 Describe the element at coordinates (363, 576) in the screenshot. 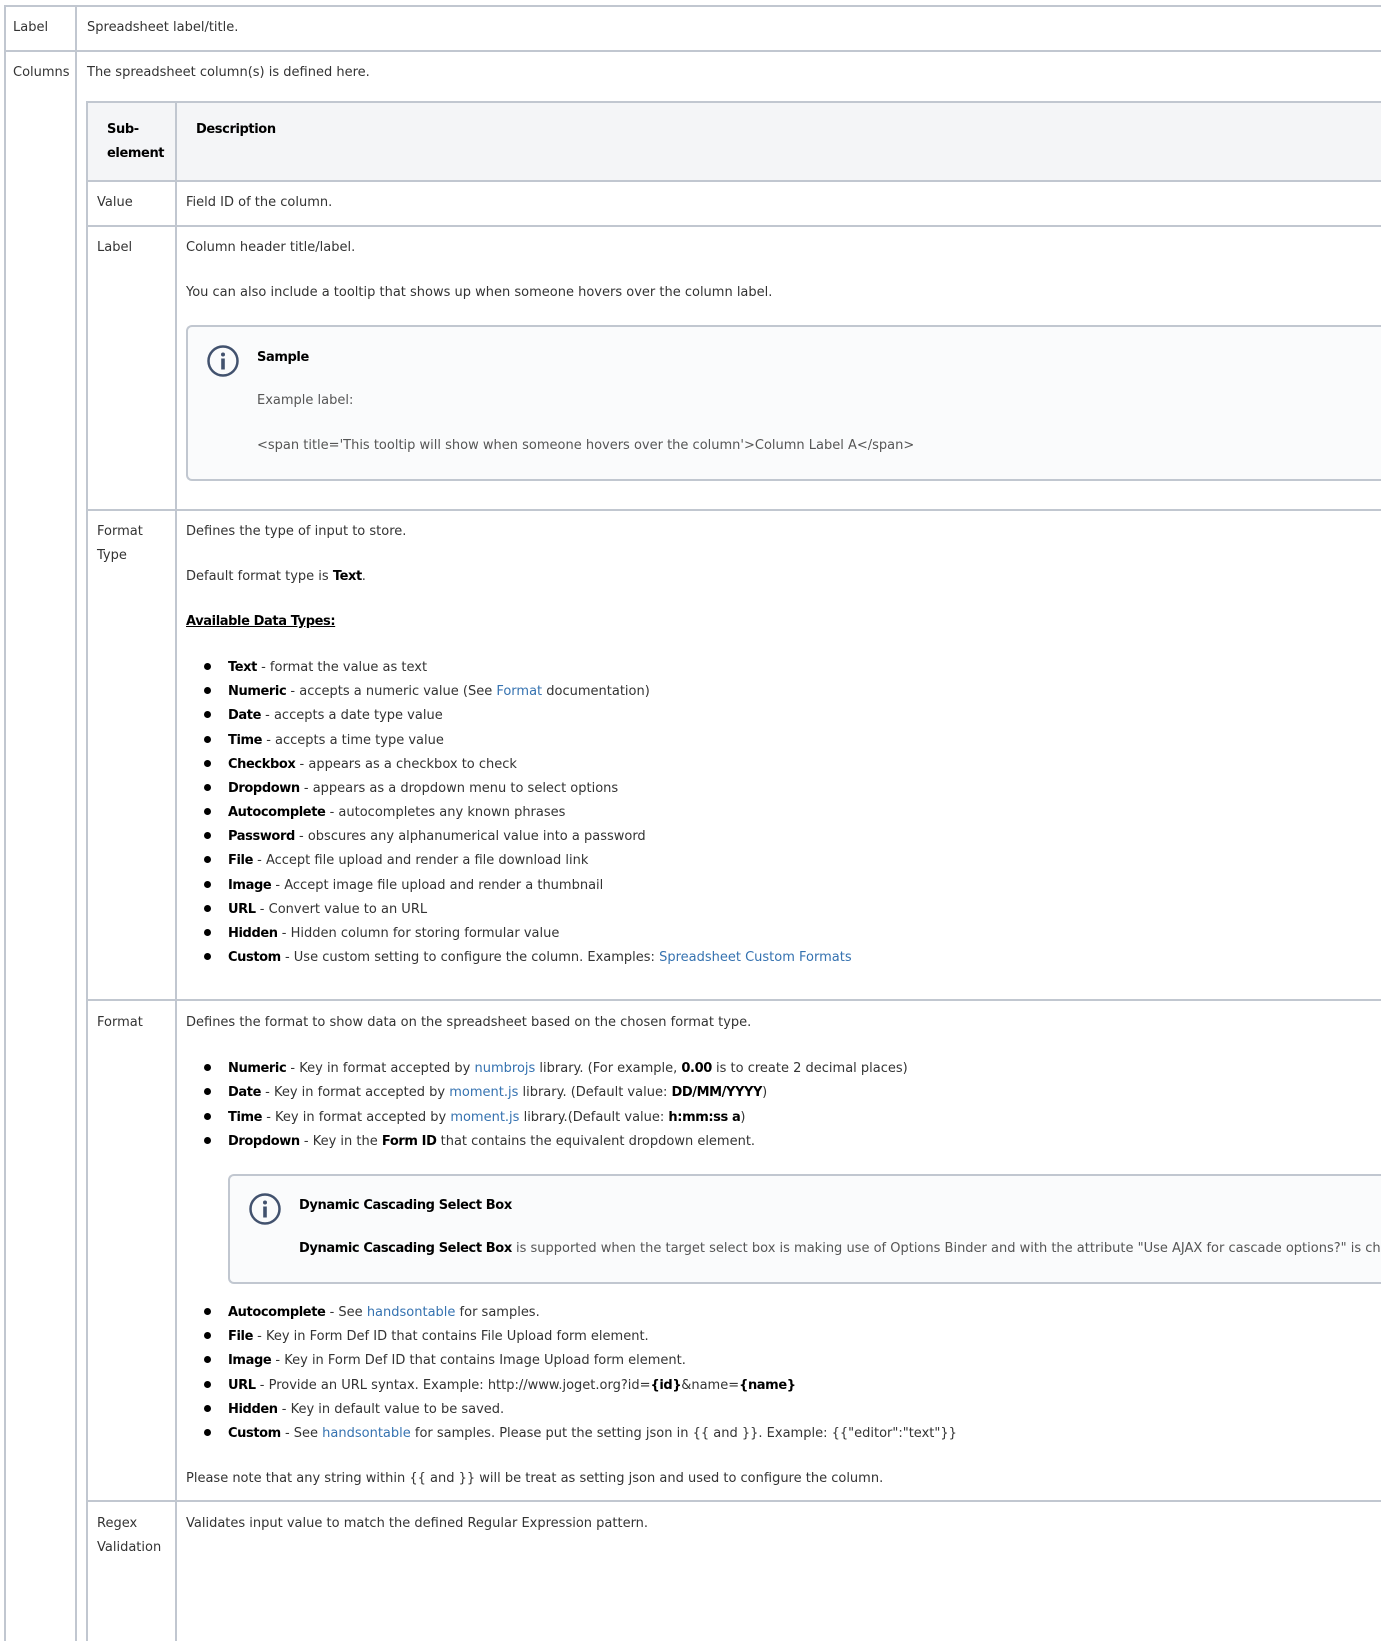

I see `format-type-desc2-post: .` at that location.